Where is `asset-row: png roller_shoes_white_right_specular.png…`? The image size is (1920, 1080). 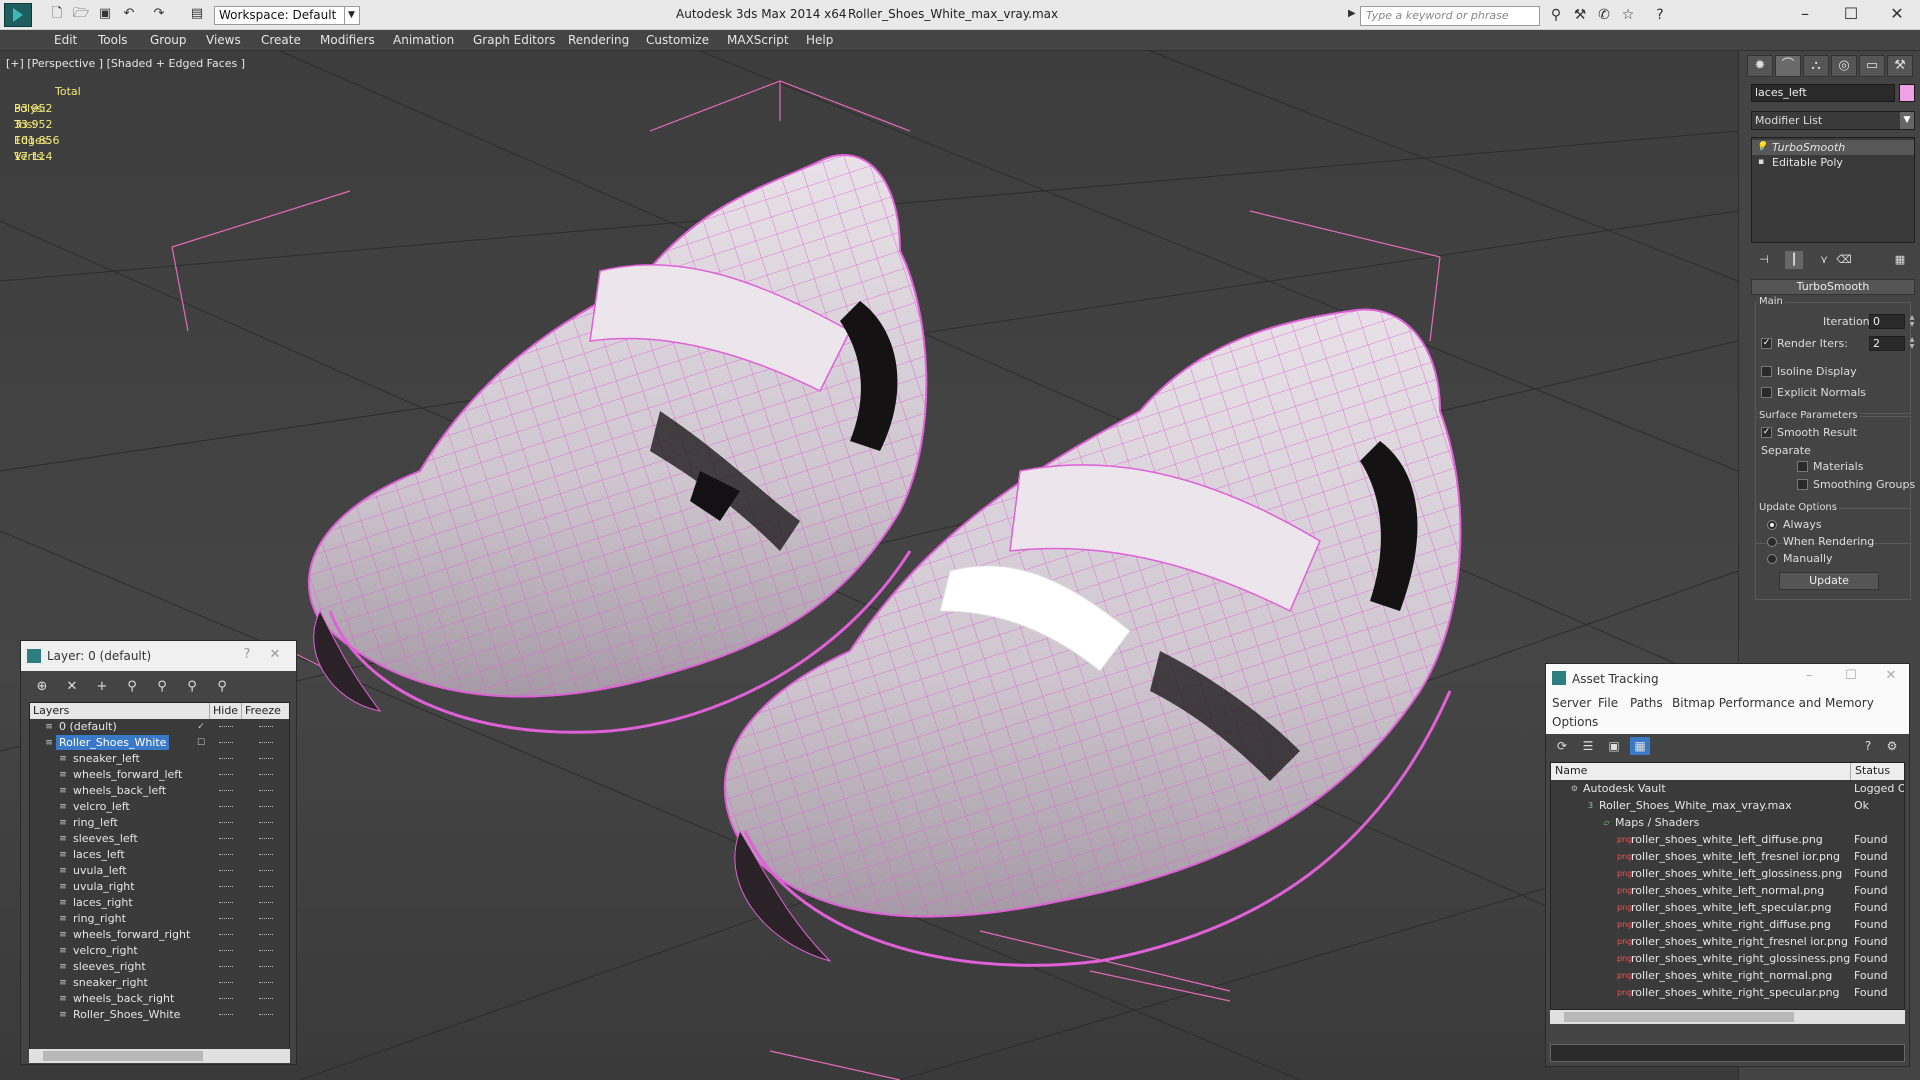
asset-row: png roller_shoes_white_right_specular.png… is located at coordinates (1727, 992).